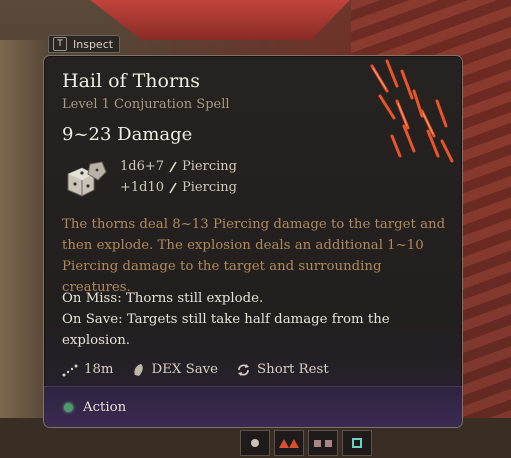  Describe the element at coordinates (127, 134) in the screenshot. I see `damage-summary: 9~23 Damage` at that location.